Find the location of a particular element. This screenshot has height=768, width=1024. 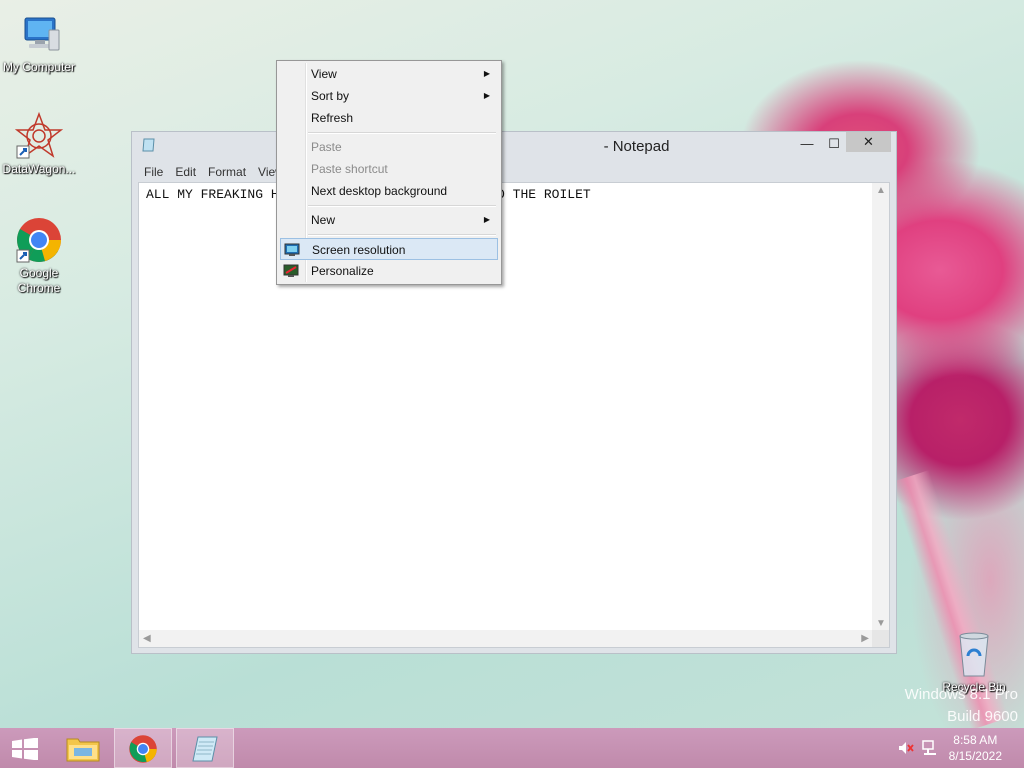

display-settings-icon is located at coordinates (292, 249).